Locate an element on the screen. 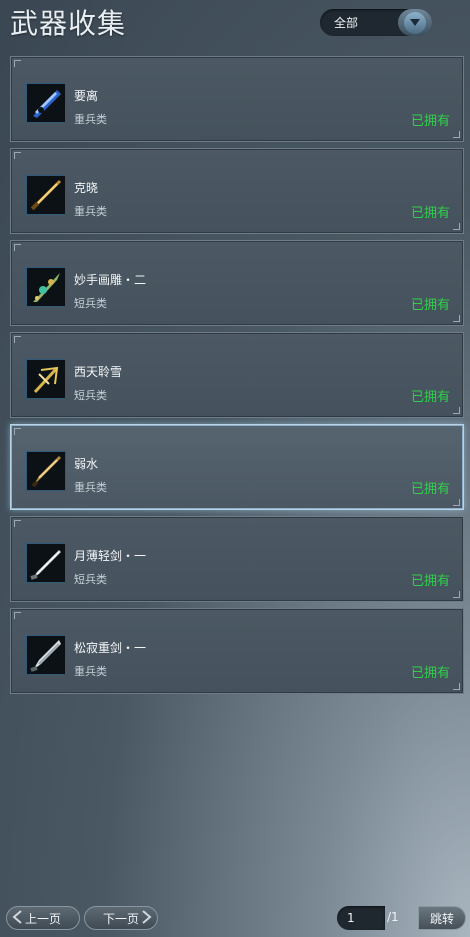  next-page-label: 下一页 is located at coordinates (120, 918).